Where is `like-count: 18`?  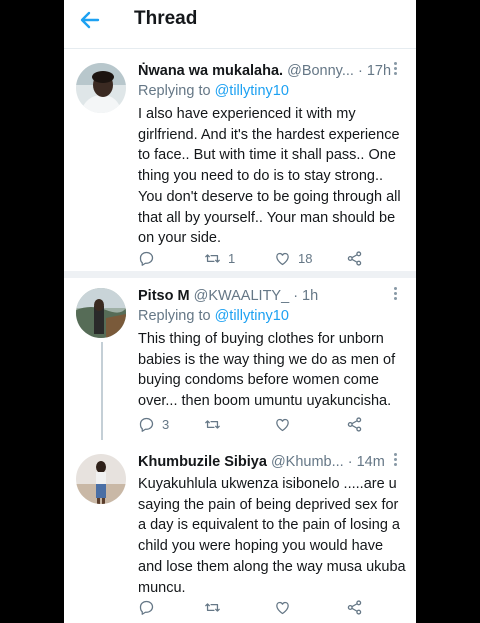
like-count: 18 is located at coordinates (305, 258).